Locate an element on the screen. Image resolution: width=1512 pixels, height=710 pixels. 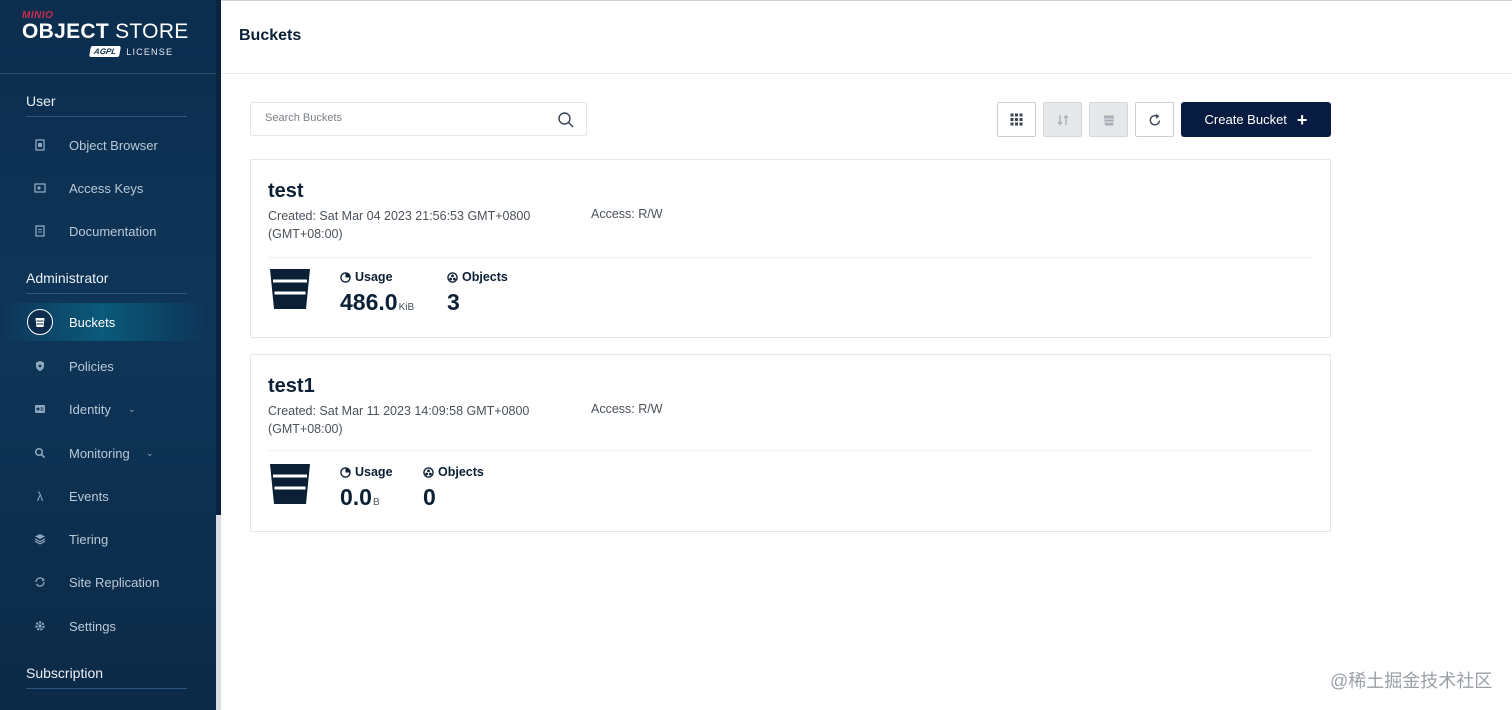
sidebar-item-label: Settings is located at coordinates (92, 626).